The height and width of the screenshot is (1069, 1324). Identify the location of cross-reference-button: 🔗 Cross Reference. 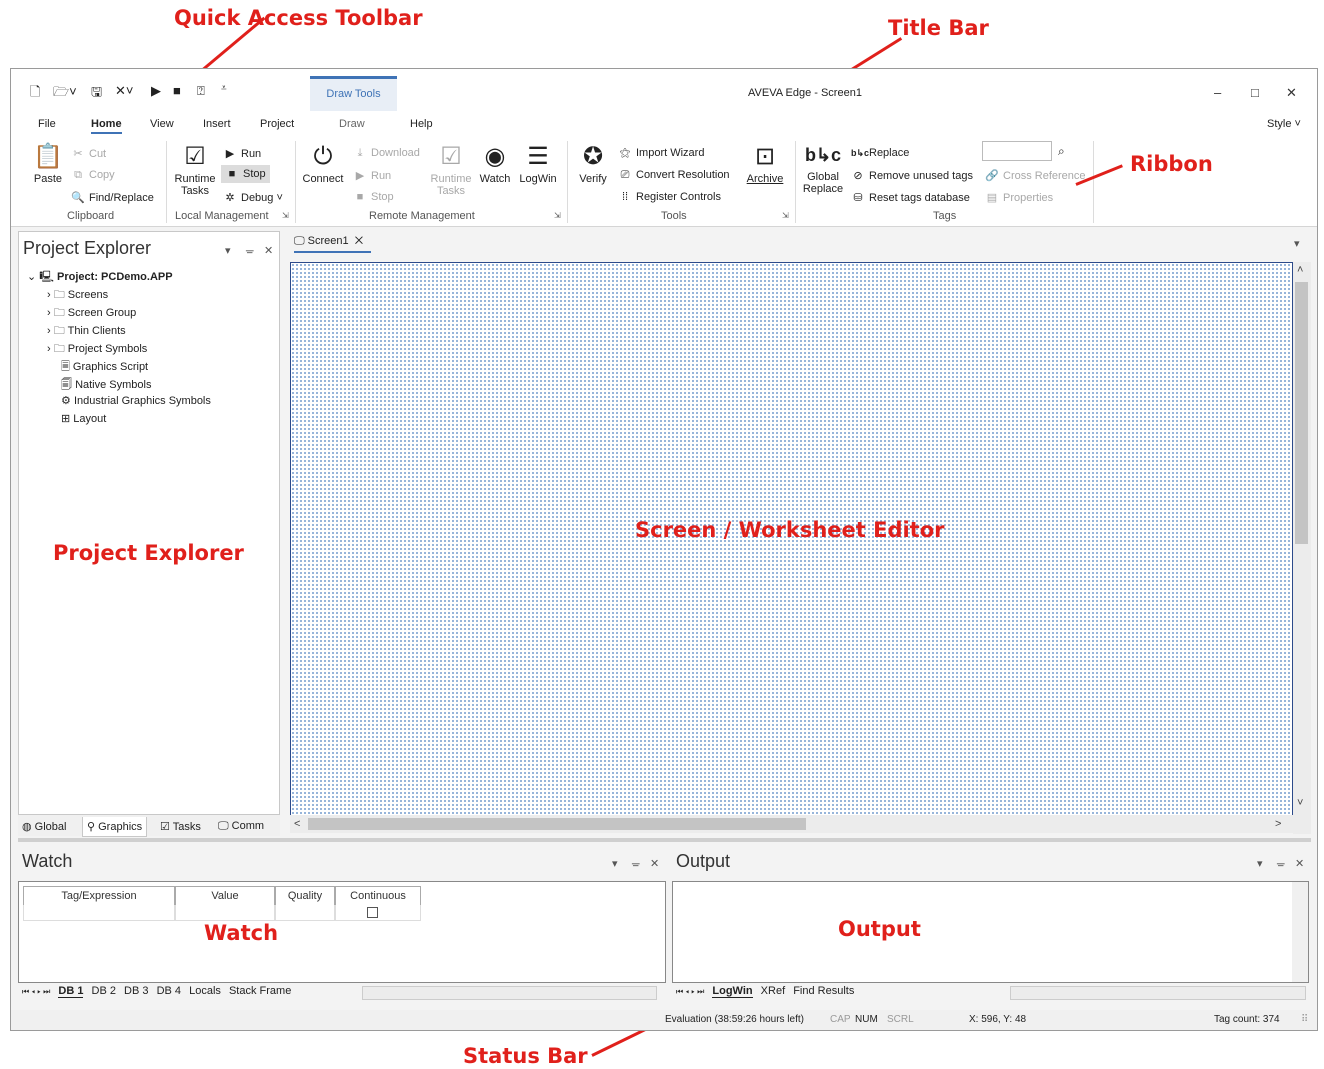
(1035, 175).